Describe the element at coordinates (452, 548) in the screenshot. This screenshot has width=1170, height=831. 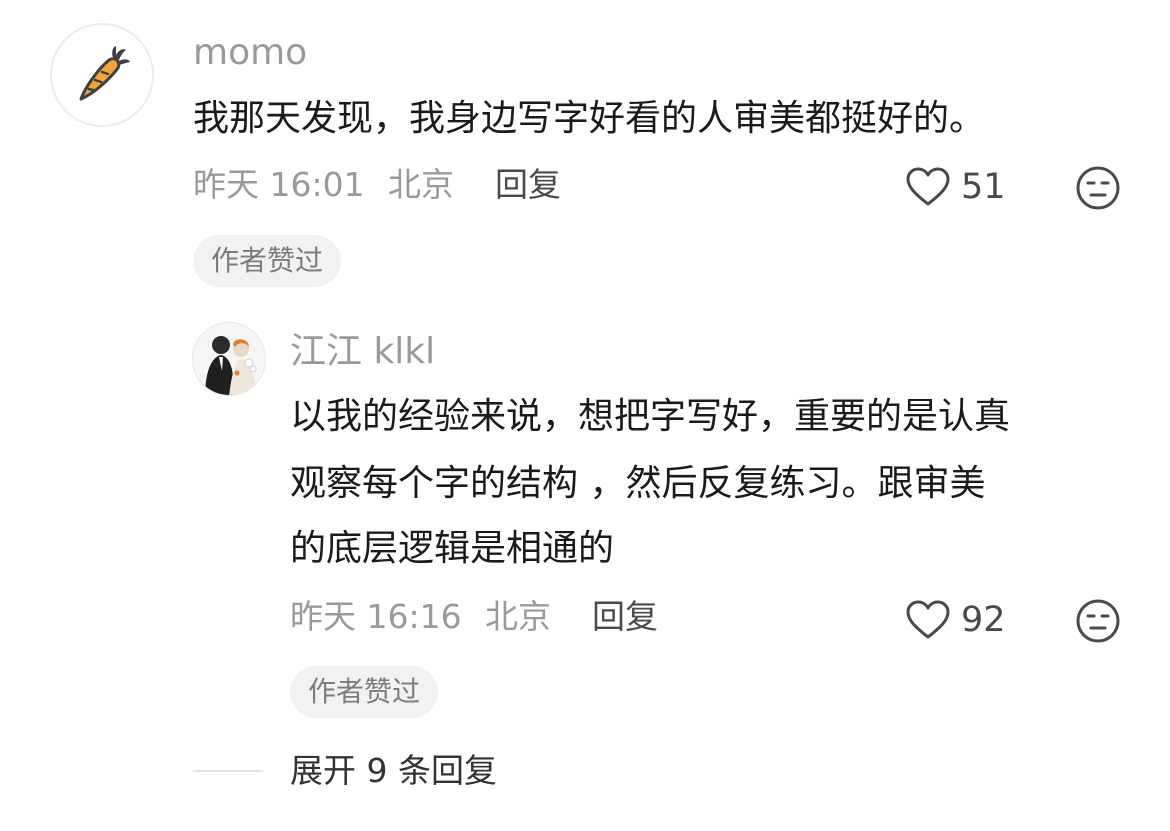
I see `reply-text-line: 的底层逻辑是相通的` at that location.